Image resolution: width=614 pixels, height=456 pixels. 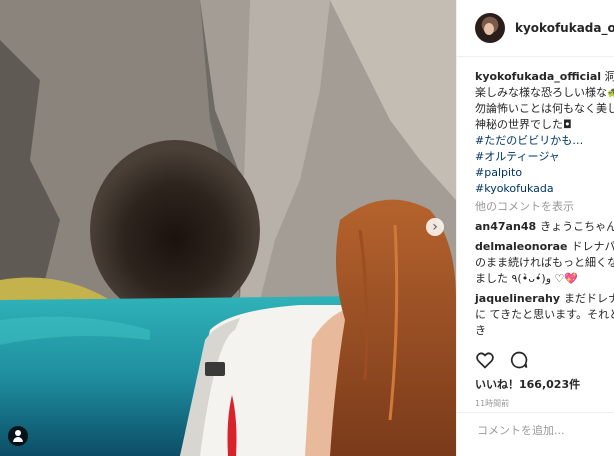 What do you see at coordinates (521, 246) in the screenshot?
I see `comment-username: delmaleonorae` at bounding box center [521, 246].